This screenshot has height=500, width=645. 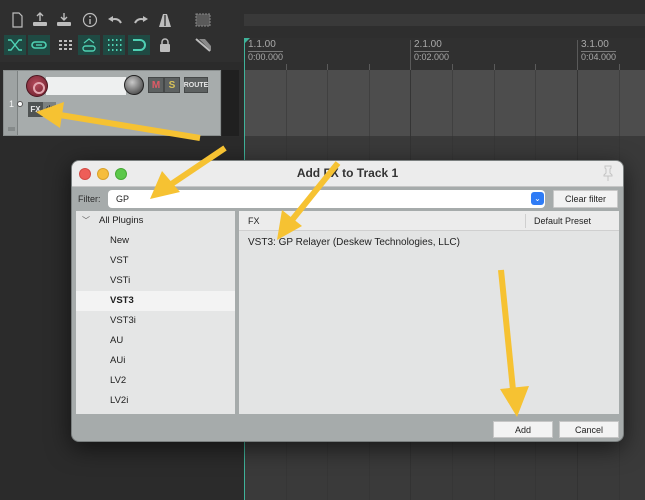 I want to click on tree-item-label: AU, so click(x=117, y=340).